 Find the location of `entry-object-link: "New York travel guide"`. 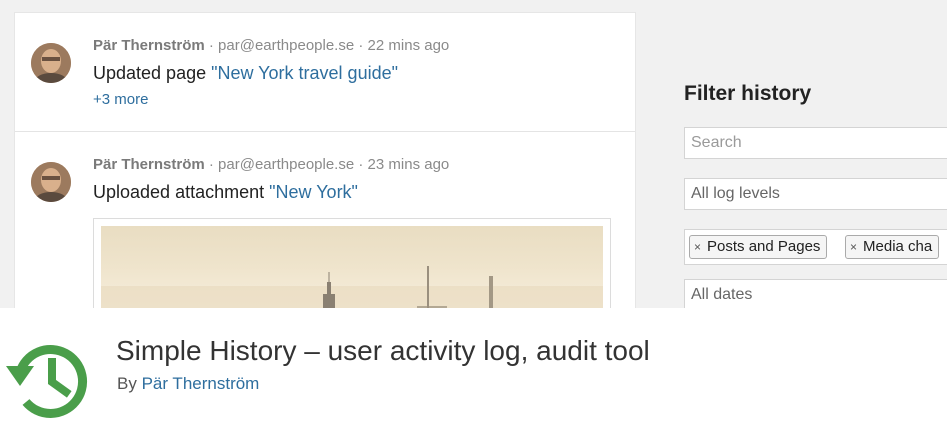

entry-object-link: "New York travel guide" is located at coordinates (304, 73).